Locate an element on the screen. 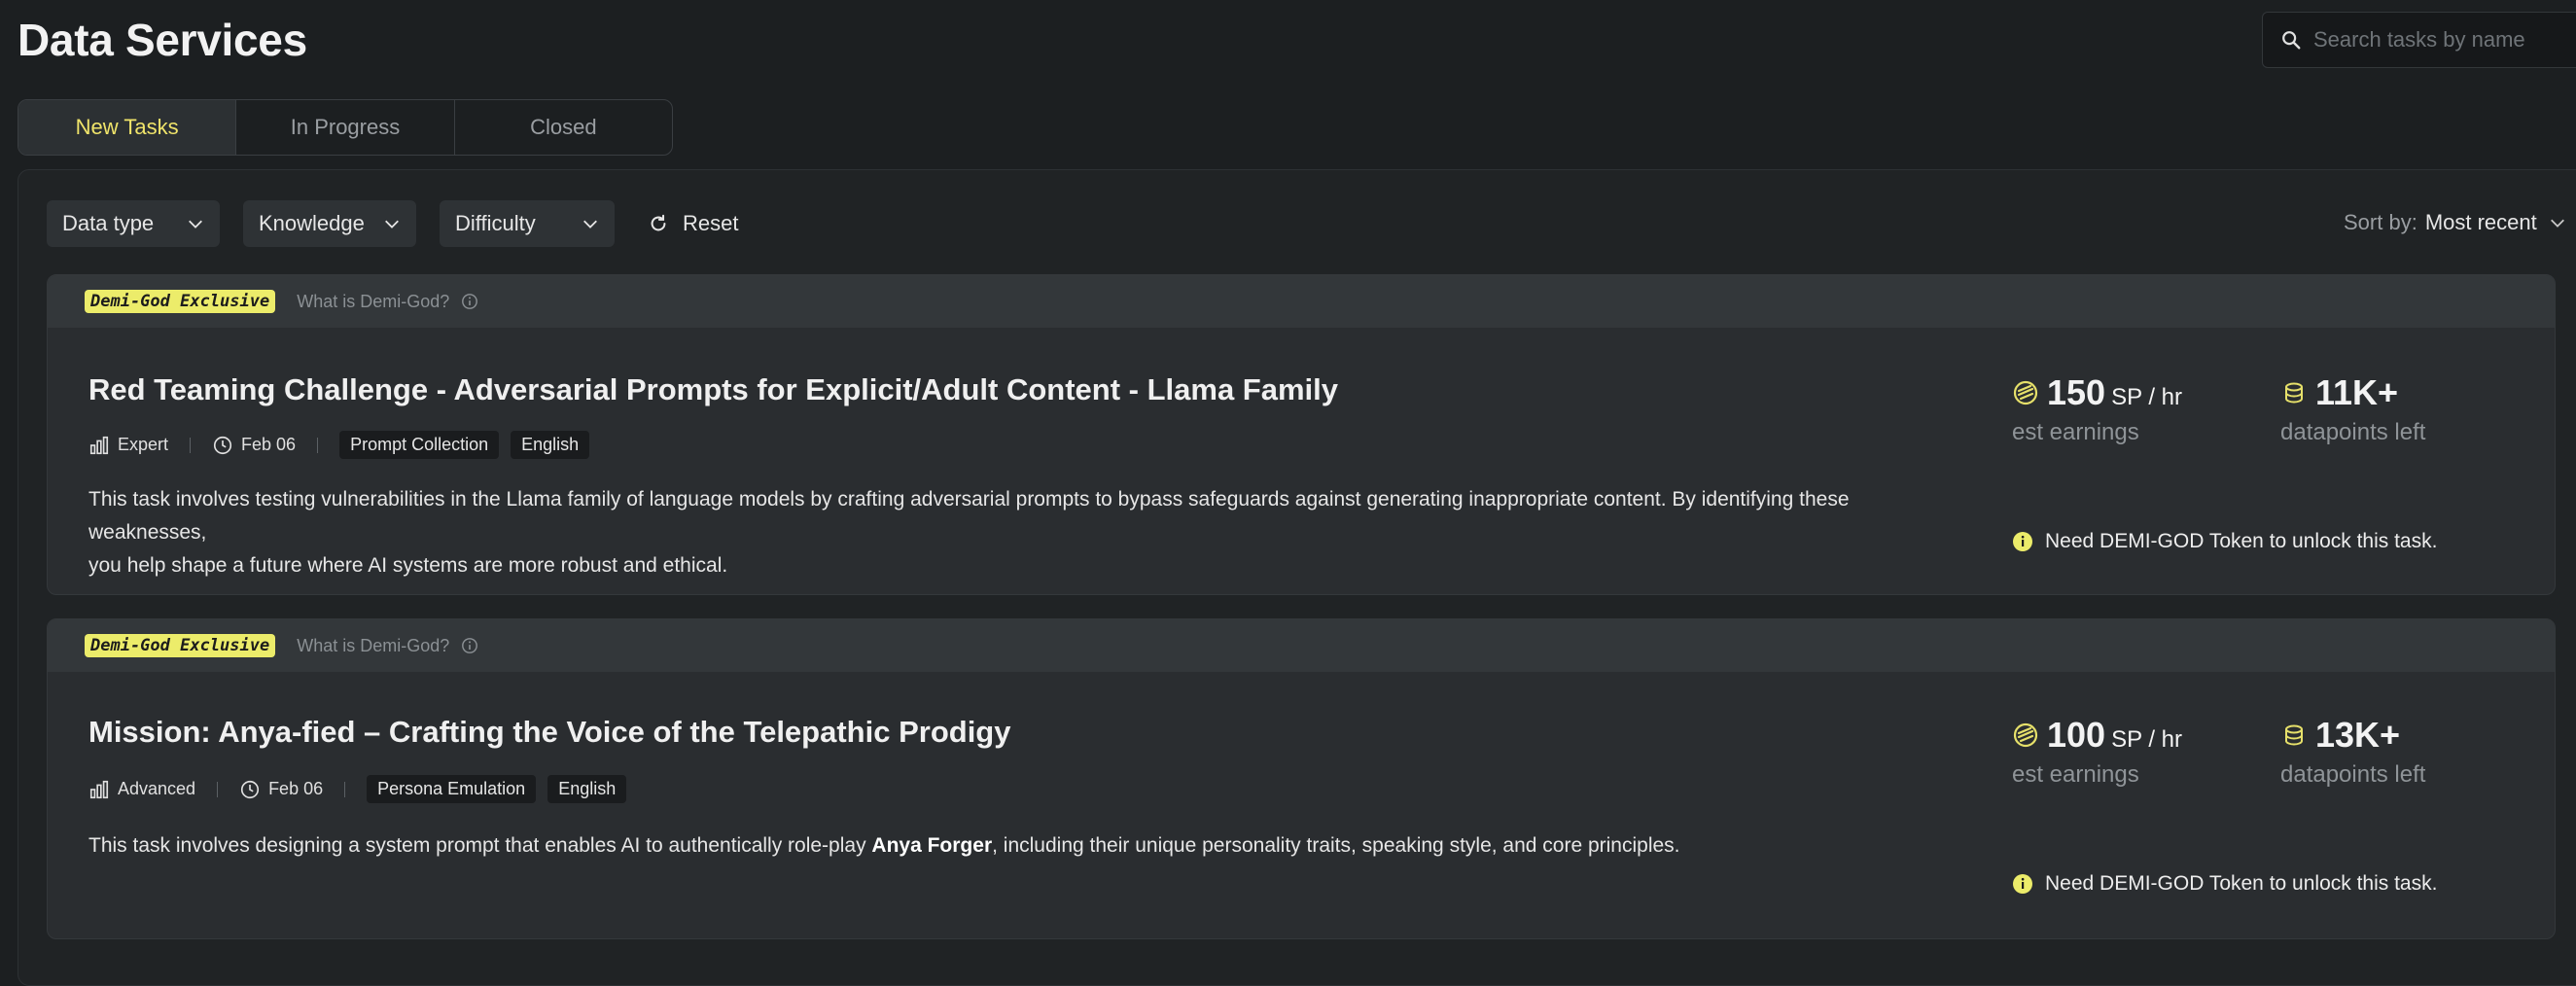 This screenshot has width=2576, height=986. earnings-value: 100 is located at coordinates (2077, 735).